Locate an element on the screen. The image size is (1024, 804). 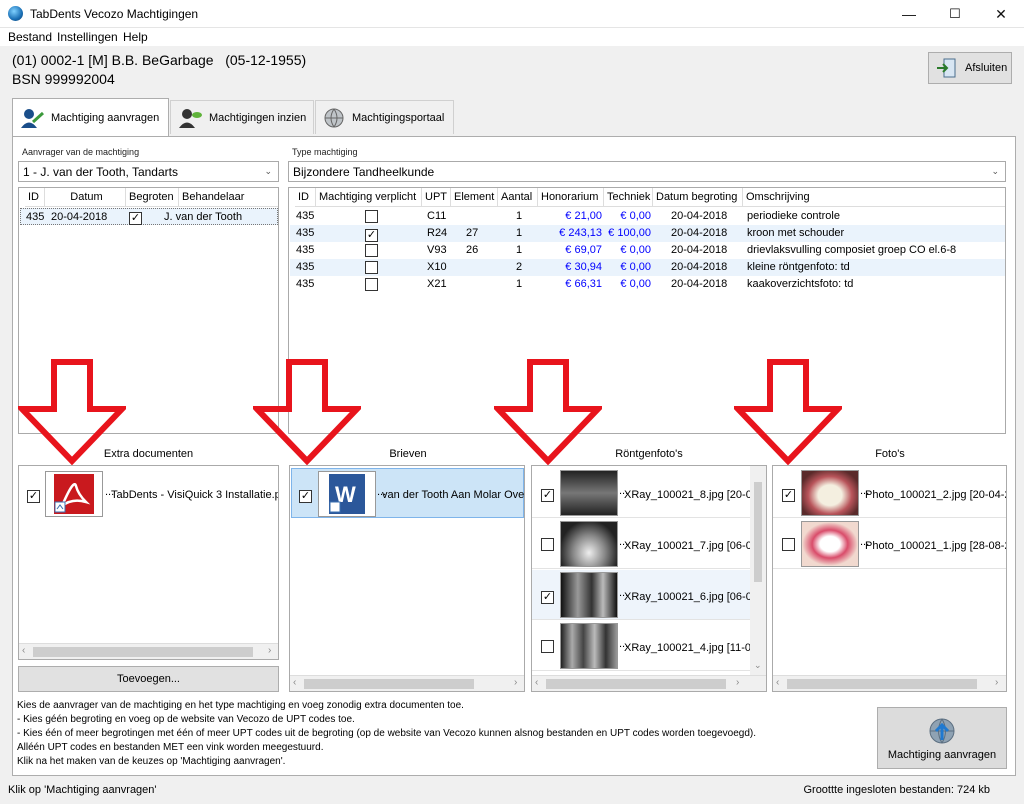
cell-honorarium: € 30,94 is located at coordinates (583, 267).